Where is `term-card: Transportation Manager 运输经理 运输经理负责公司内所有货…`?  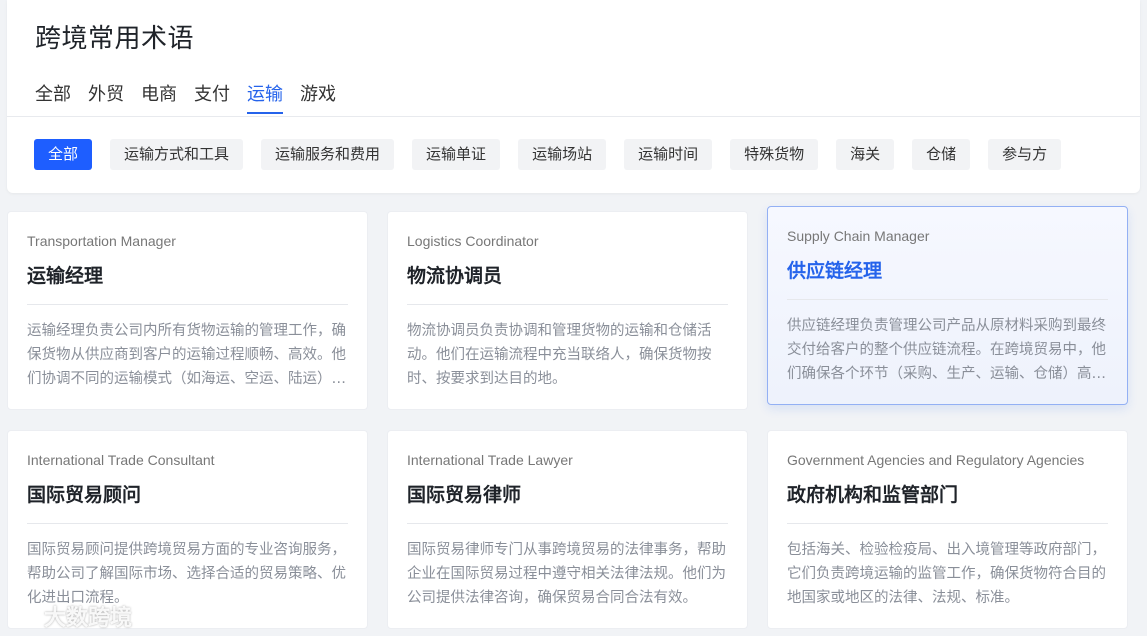 term-card: Transportation Manager 运输经理 运输经理负责公司内所有货… is located at coordinates (187, 310).